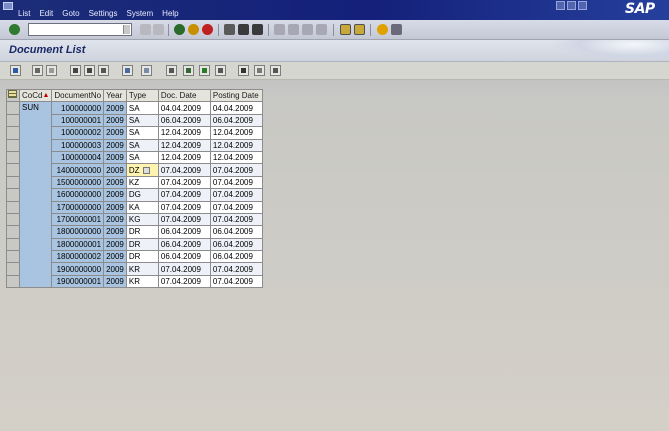 Image resolution: width=669 pixels, height=431 pixels. What do you see at coordinates (146, 170) in the screenshot?
I see `value-help-icon` at bounding box center [146, 170].